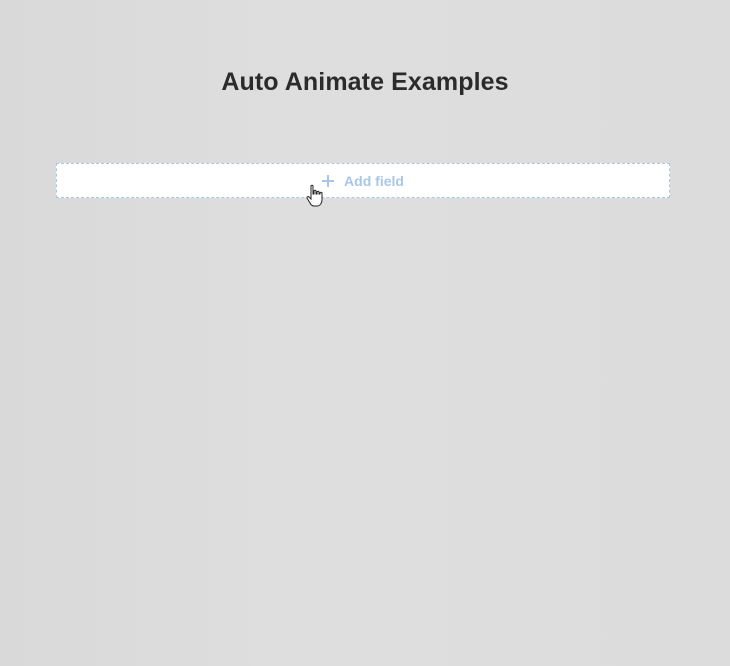  What do you see at coordinates (365, 82) in the screenshot?
I see `page-title: Auto Animate Examples` at bounding box center [365, 82].